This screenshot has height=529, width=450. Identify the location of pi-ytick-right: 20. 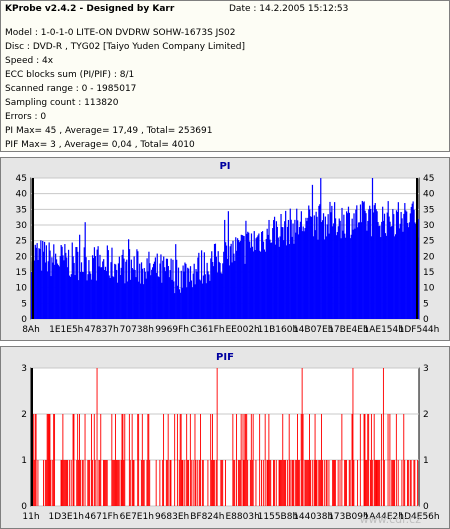
(429, 257).